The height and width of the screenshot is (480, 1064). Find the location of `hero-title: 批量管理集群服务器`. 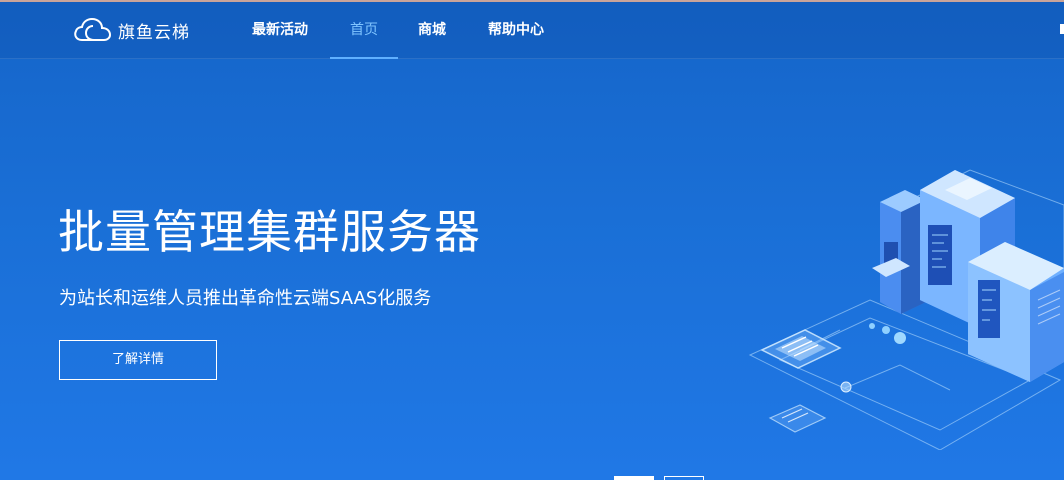

hero-title: 批量管理集群服务器 is located at coordinates (269, 232).